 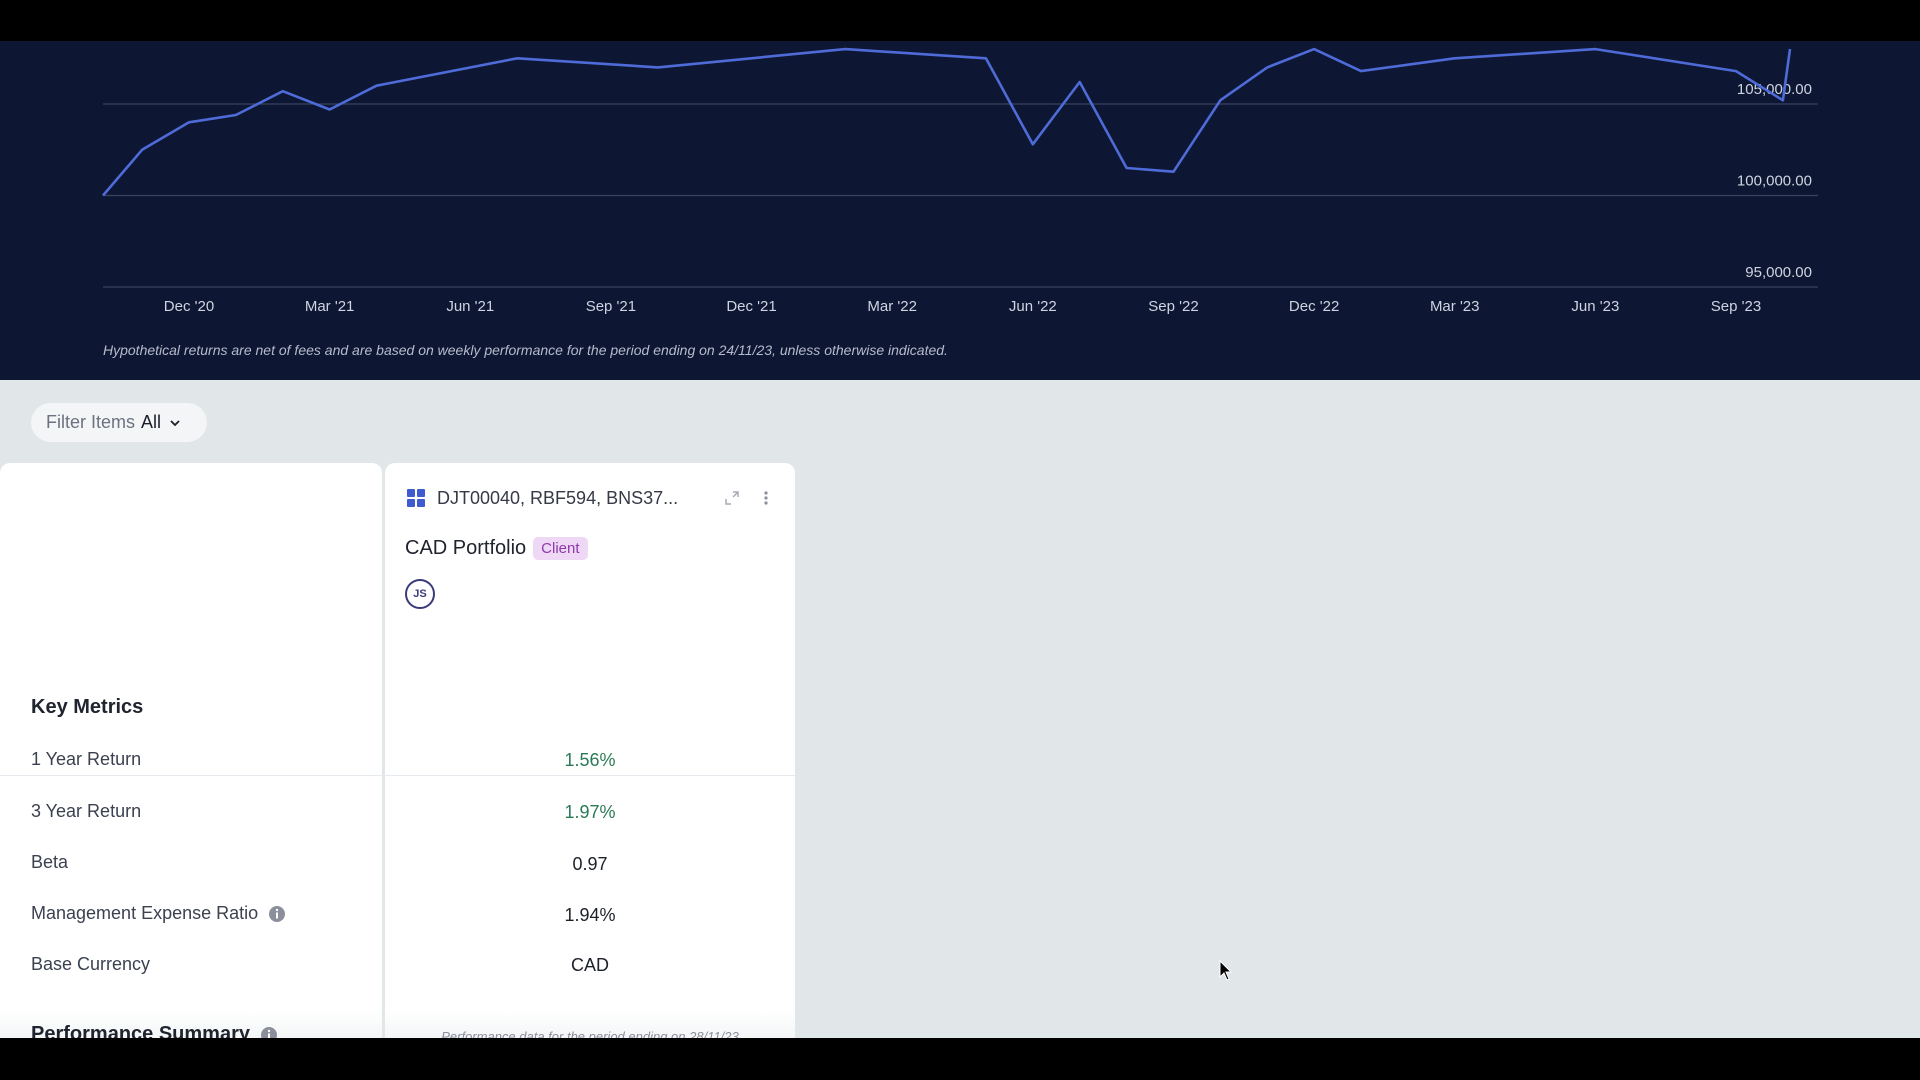 I want to click on client-badge: Client, so click(x=560, y=548).